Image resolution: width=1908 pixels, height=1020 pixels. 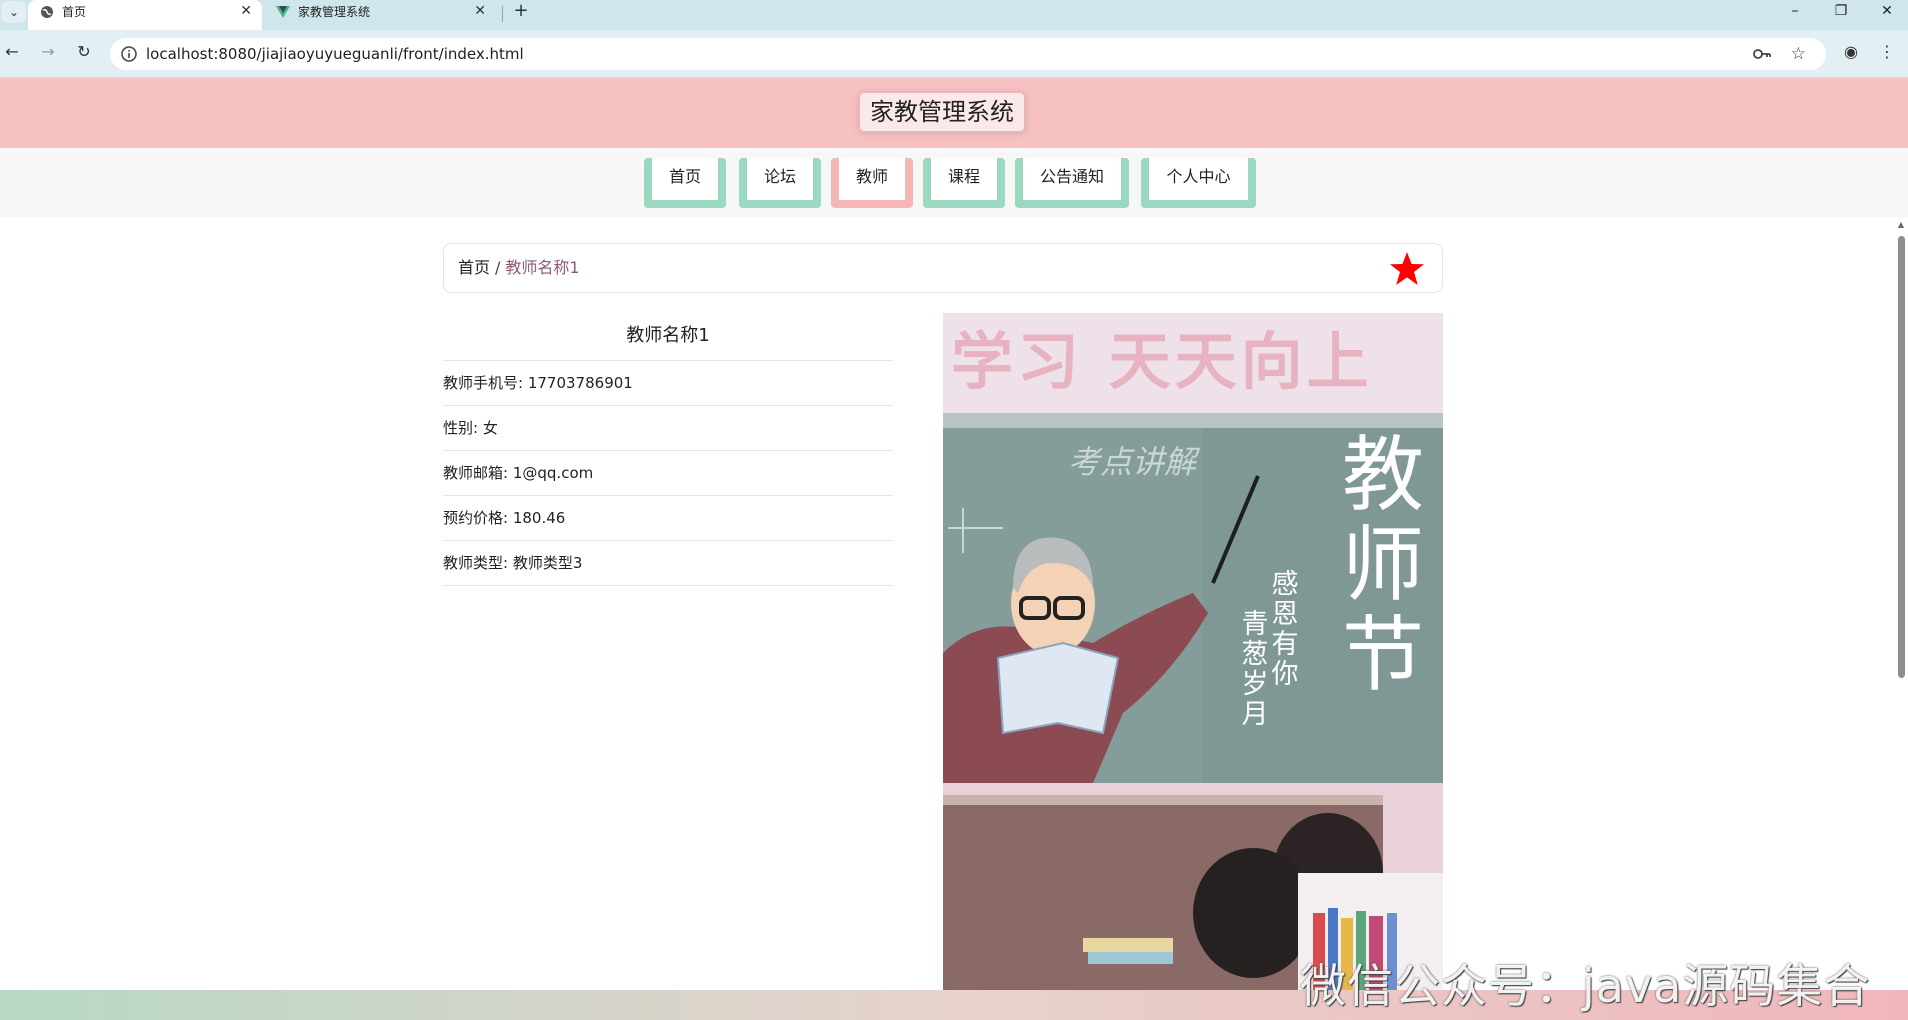 What do you see at coordinates (1407, 269) in the screenshot?
I see `favorite-star-icon` at bounding box center [1407, 269].